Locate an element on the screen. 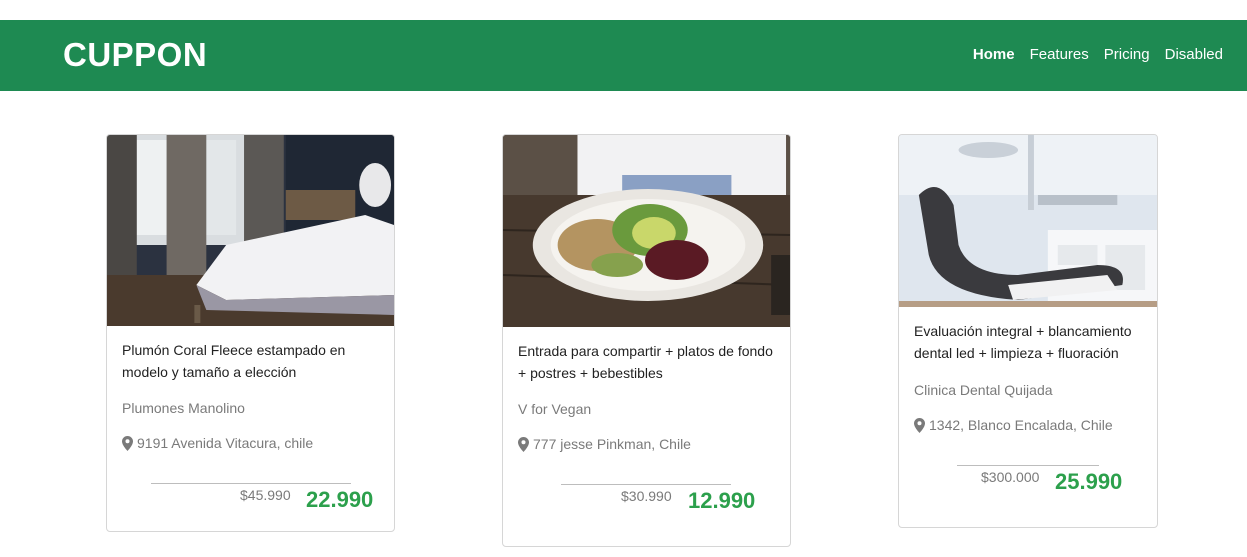 This screenshot has width=1247, height=557. address-text: 1342, Blanco Encalada, Chile is located at coordinates (1021, 425).